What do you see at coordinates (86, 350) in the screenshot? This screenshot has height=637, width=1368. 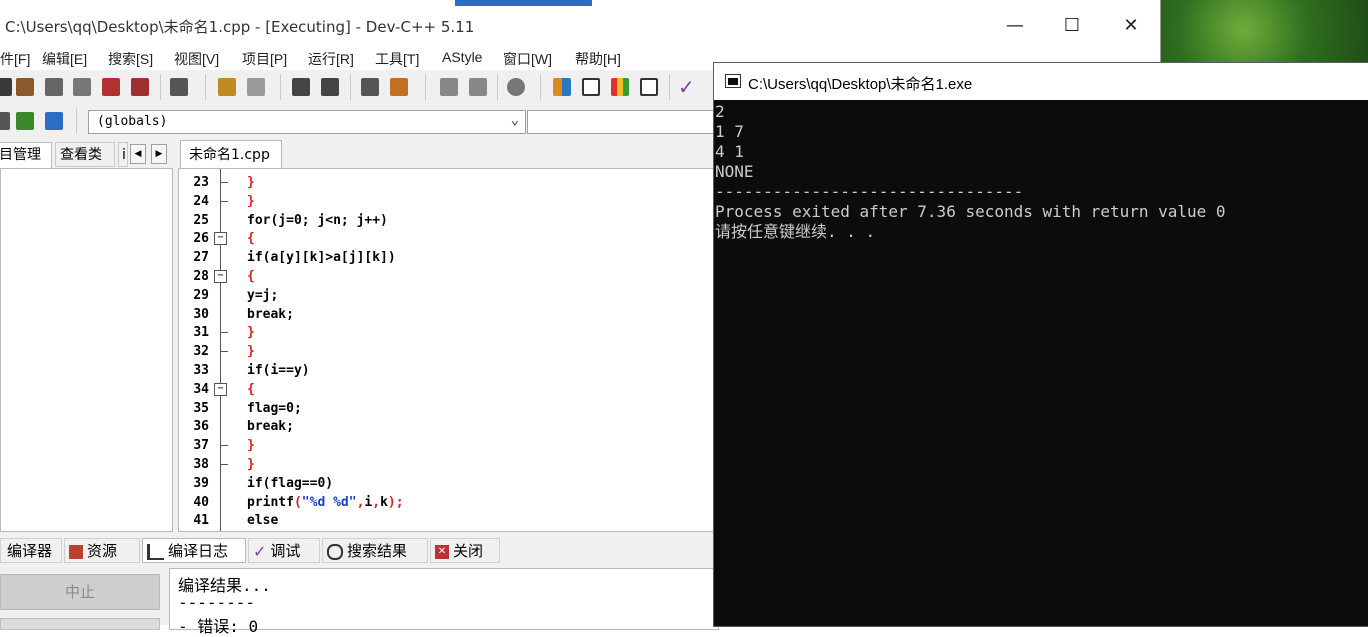 I see `project-tree` at bounding box center [86, 350].